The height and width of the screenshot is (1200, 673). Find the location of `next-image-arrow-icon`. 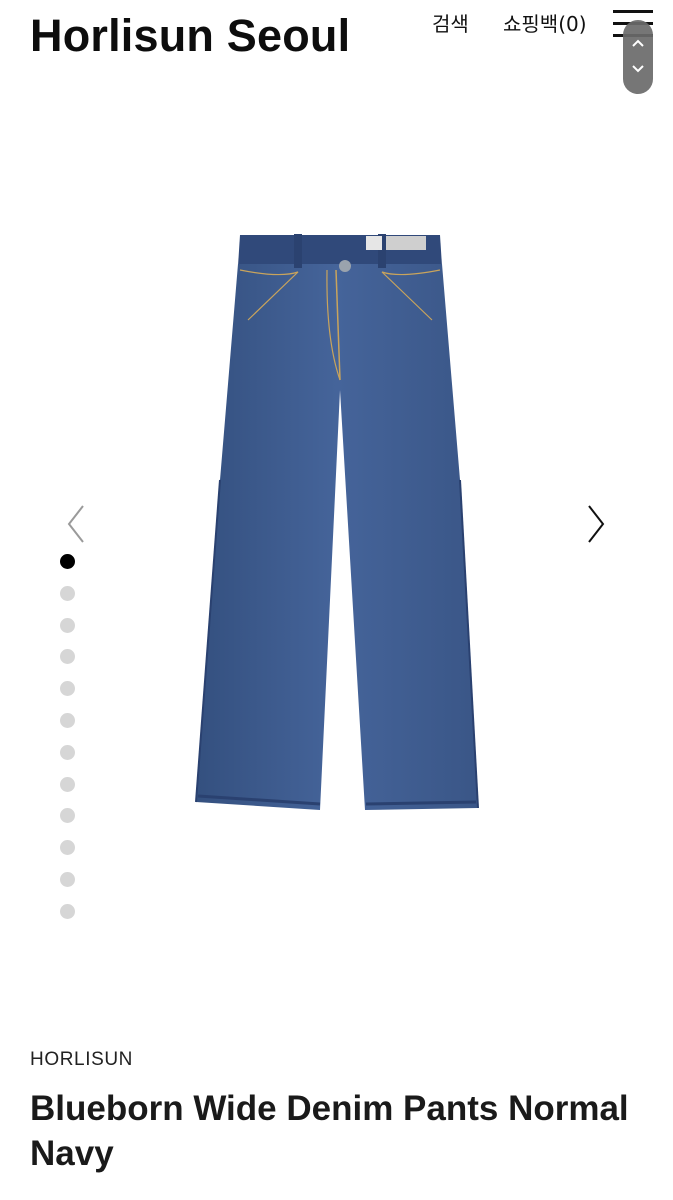

next-image-arrow-icon is located at coordinates (597, 524).